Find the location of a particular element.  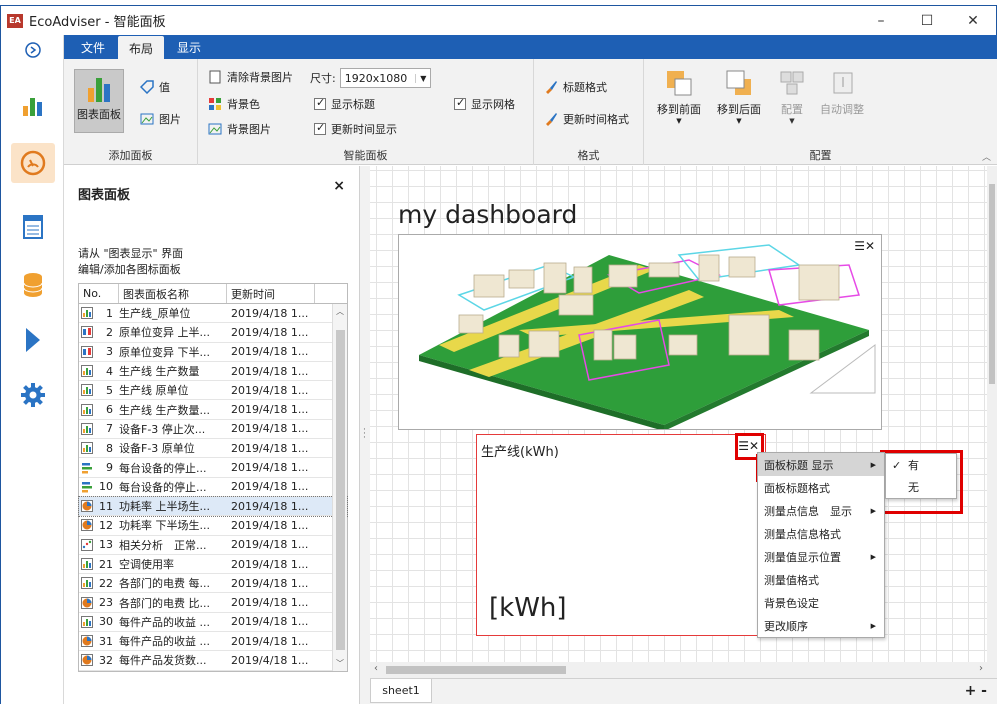

show-grid-checkbox: 显示网格 is located at coordinates (484, 104).